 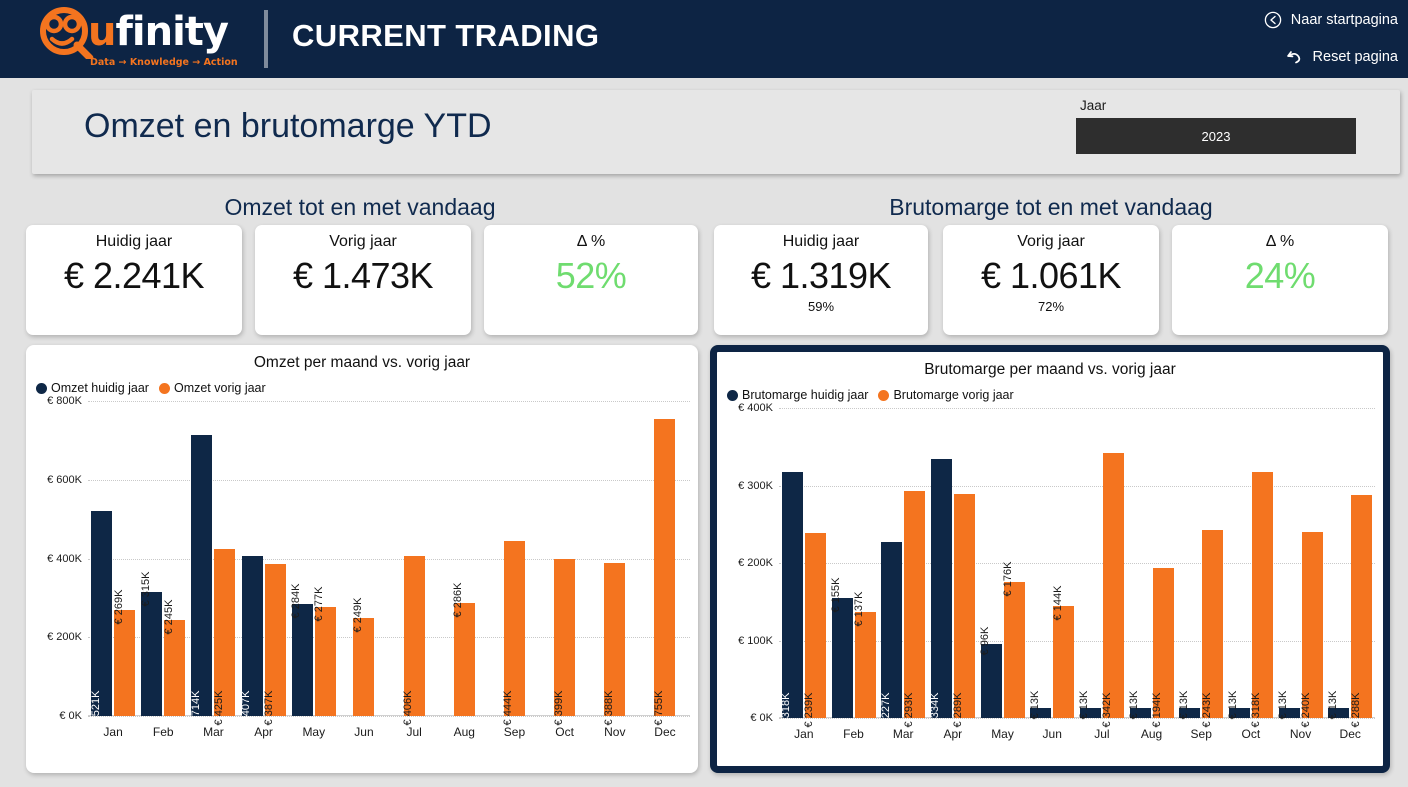 What do you see at coordinates (665, 732) in the screenshot?
I see `x-axis-tick: Dec` at bounding box center [665, 732].